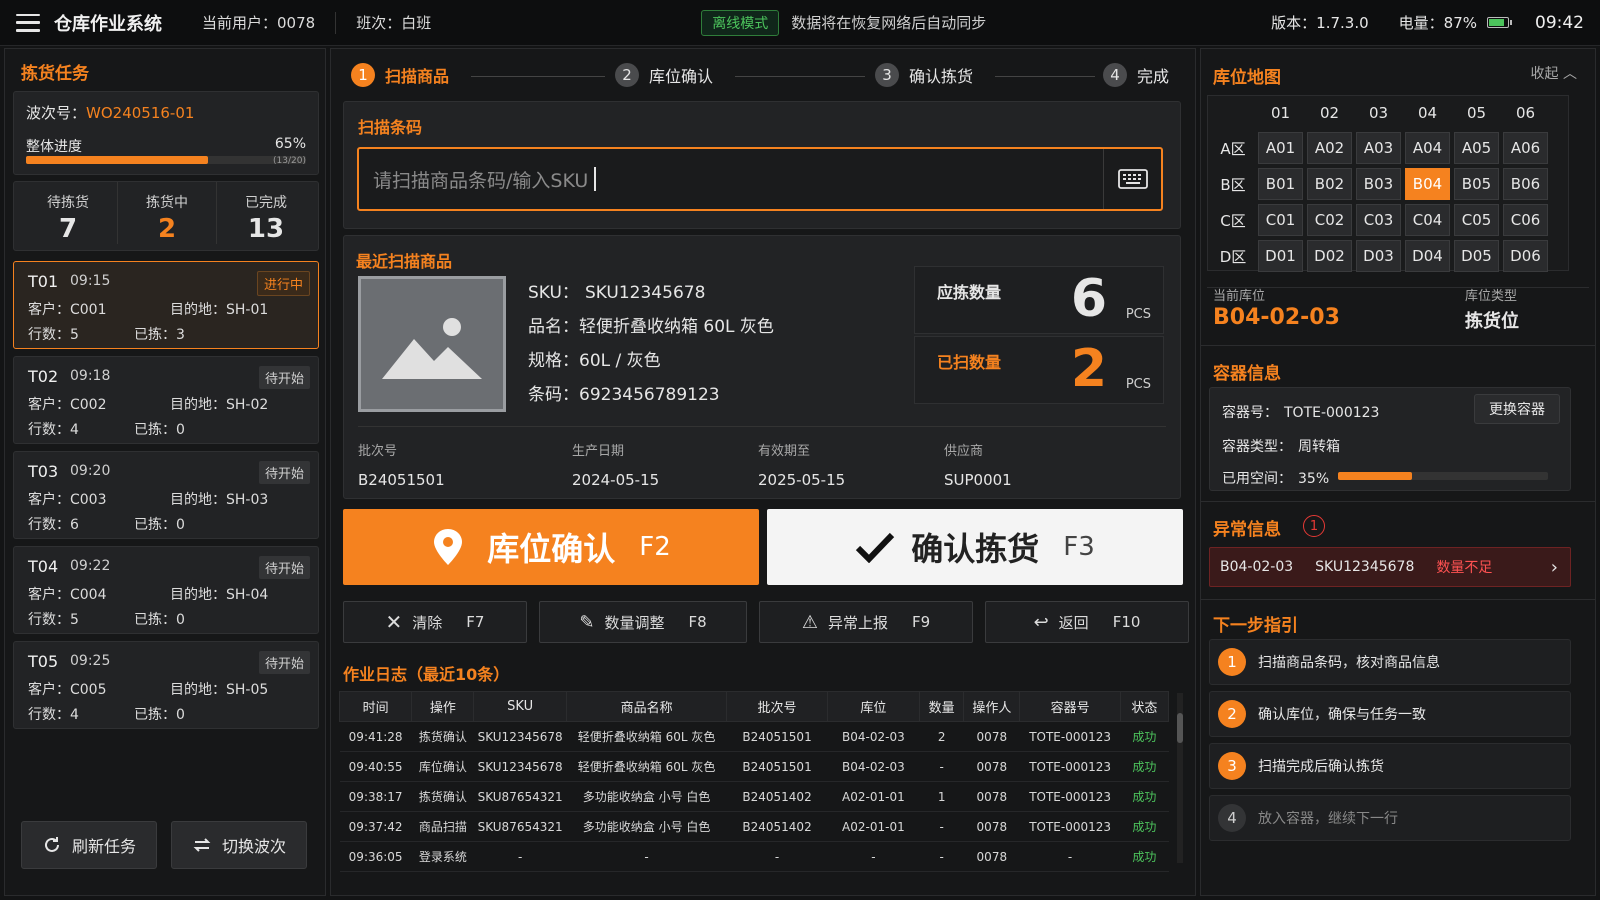 The width and height of the screenshot is (1600, 900). I want to click on location-cell-a04: A04, so click(1427, 148).